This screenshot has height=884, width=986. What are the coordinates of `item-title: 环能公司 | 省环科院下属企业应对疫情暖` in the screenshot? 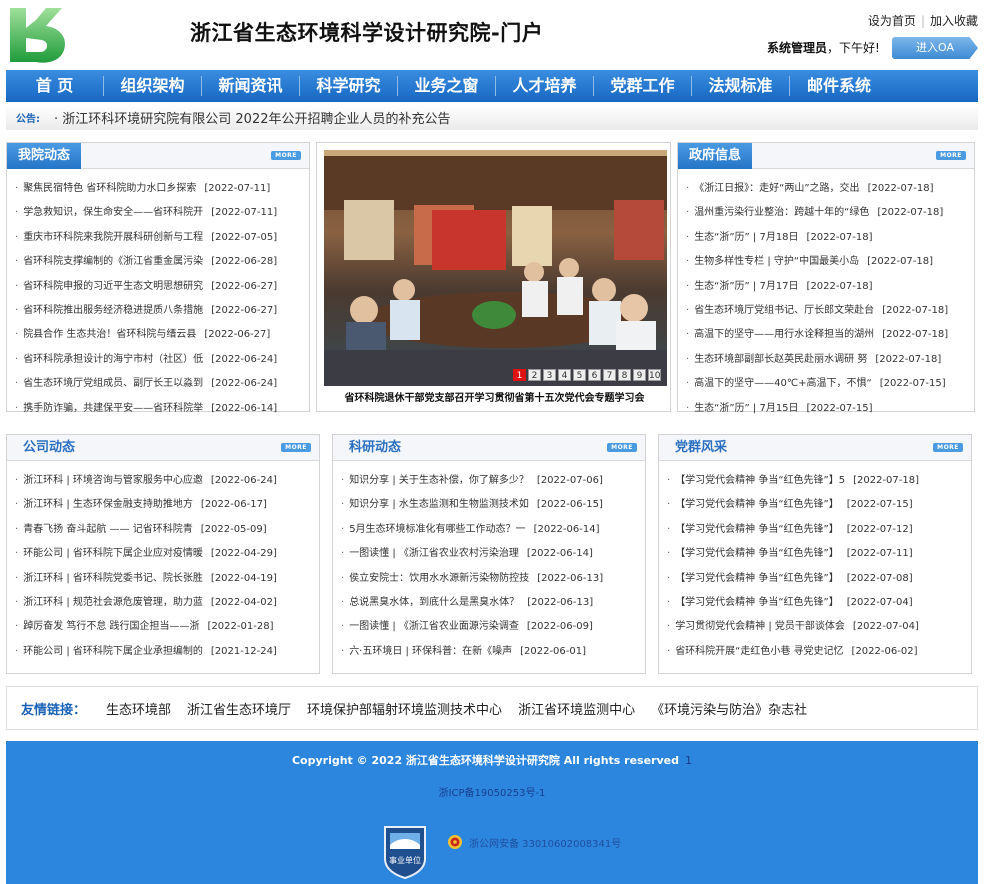 It's located at (113, 554).